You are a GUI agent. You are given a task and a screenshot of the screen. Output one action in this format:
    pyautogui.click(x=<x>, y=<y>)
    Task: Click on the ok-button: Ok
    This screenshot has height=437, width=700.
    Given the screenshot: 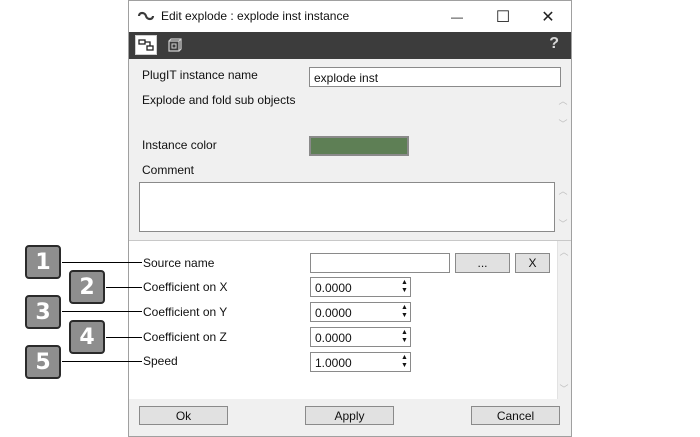 What is the action you would take?
    pyautogui.click(x=183, y=415)
    